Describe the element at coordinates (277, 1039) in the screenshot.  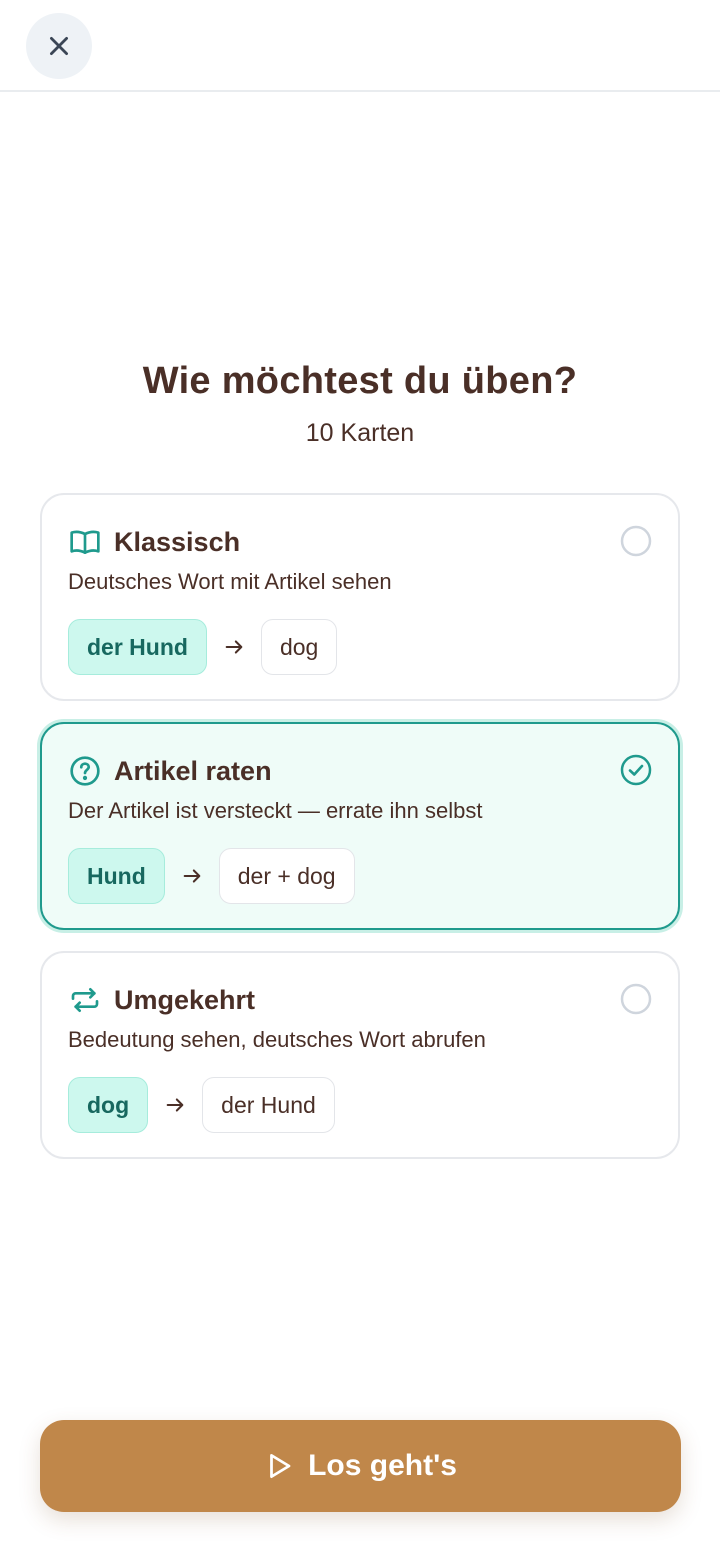
I see `mode-description: Bedeutung sehen, deutsches Wort abrufen` at that location.